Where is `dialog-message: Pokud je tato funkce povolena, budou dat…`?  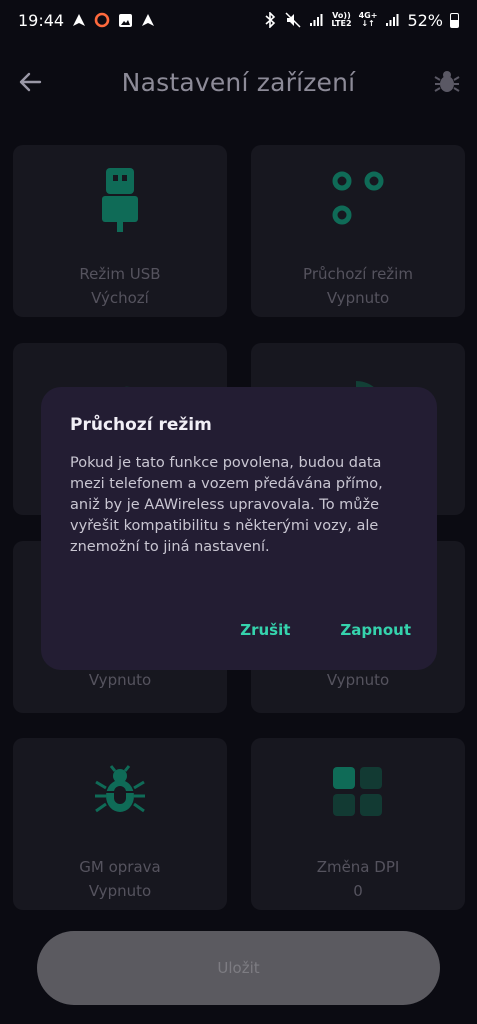 dialog-message: Pokud je tato funkce povolena, budou dat… is located at coordinates (226, 505).